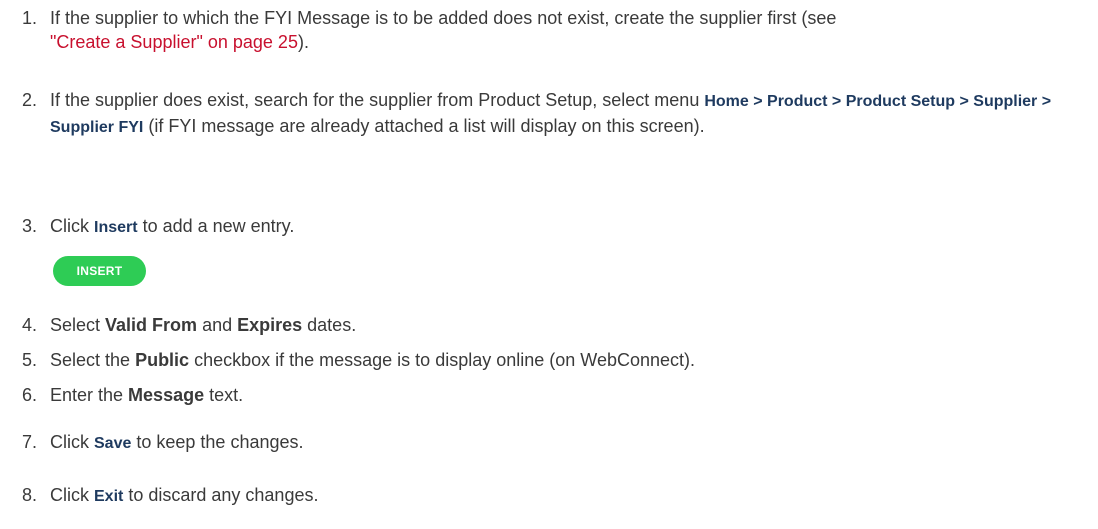  I want to click on step-number: 2., so click(30, 100).